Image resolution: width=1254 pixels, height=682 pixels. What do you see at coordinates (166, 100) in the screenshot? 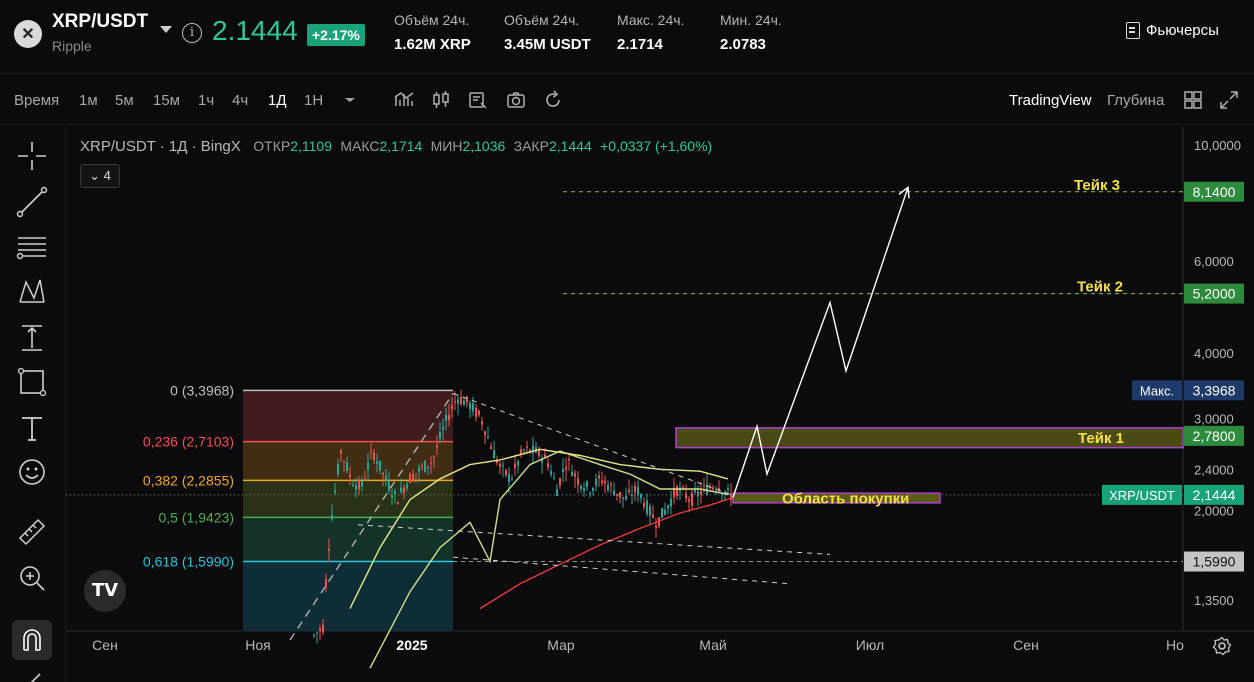
I see `timeframe-15m: 15м` at bounding box center [166, 100].